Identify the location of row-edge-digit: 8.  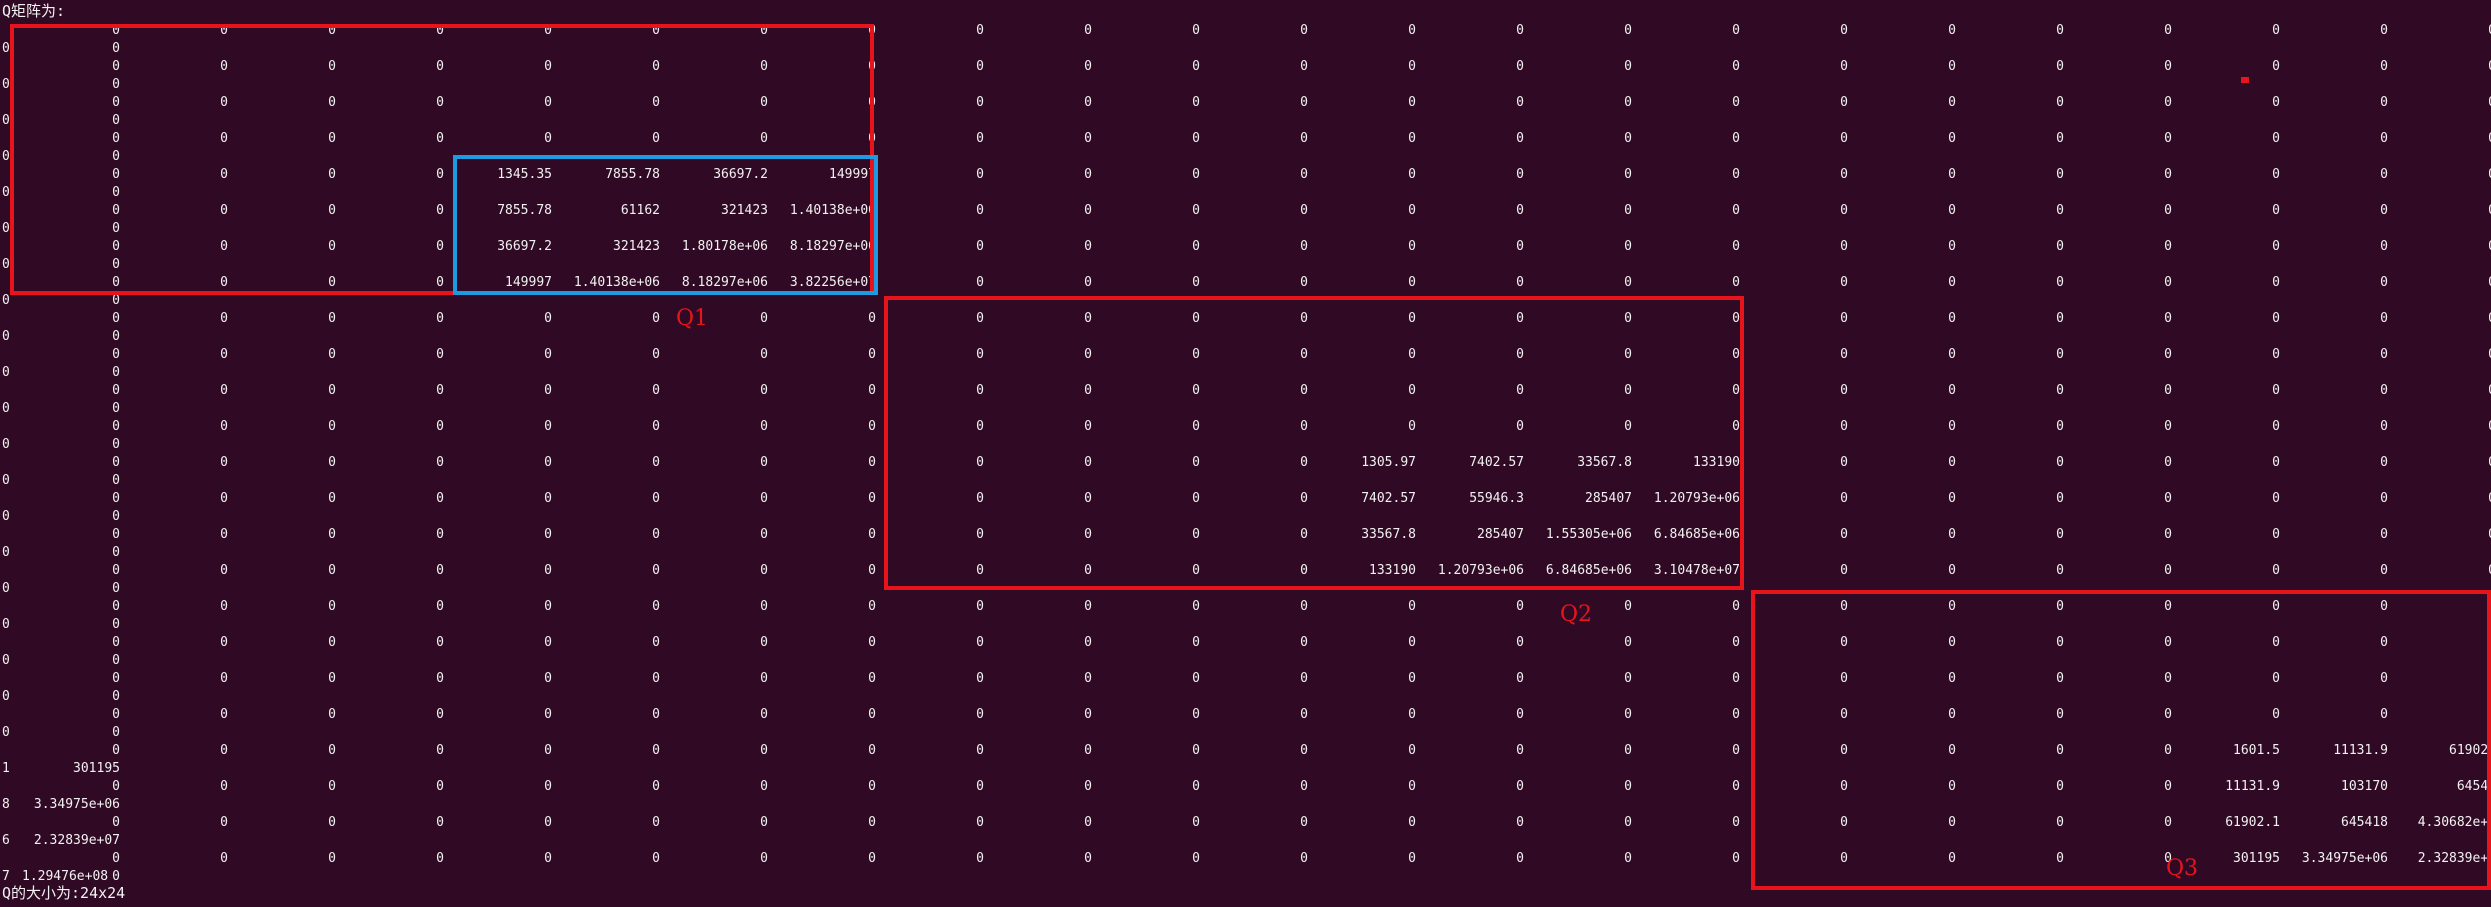
(6, 804).